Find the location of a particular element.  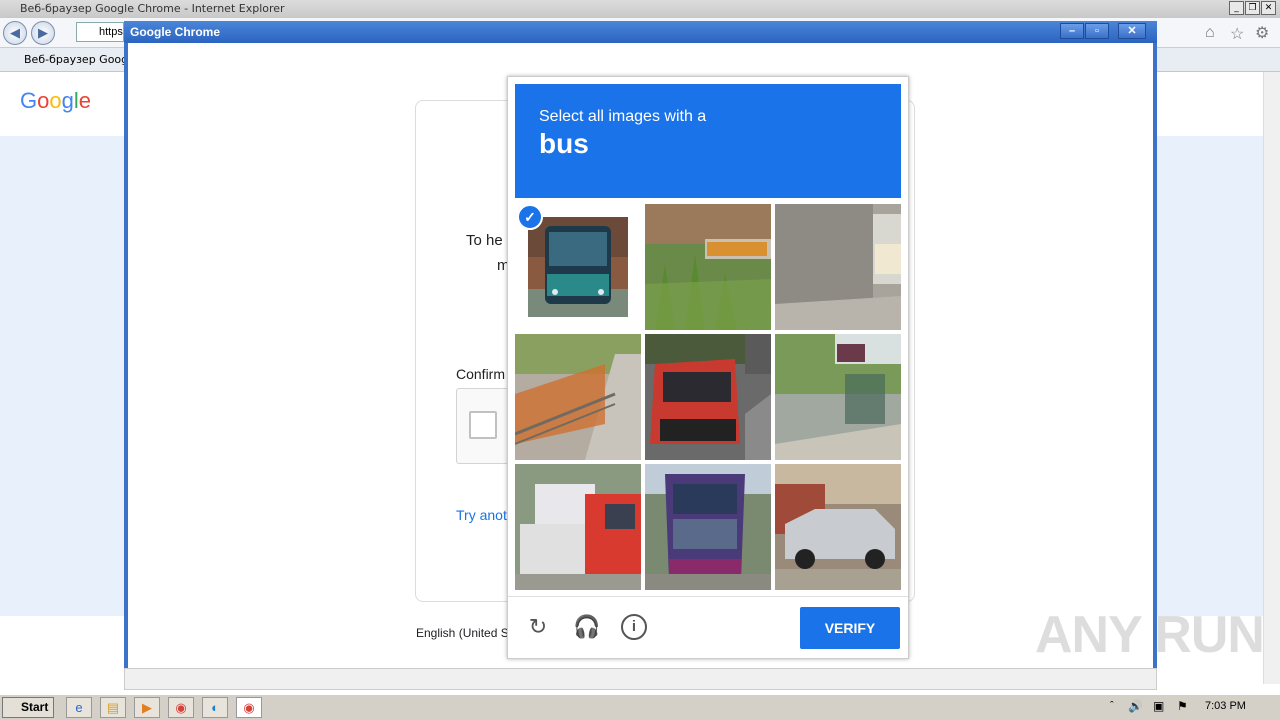

confirm-label: Confirm is located at coordinates (481, 374).